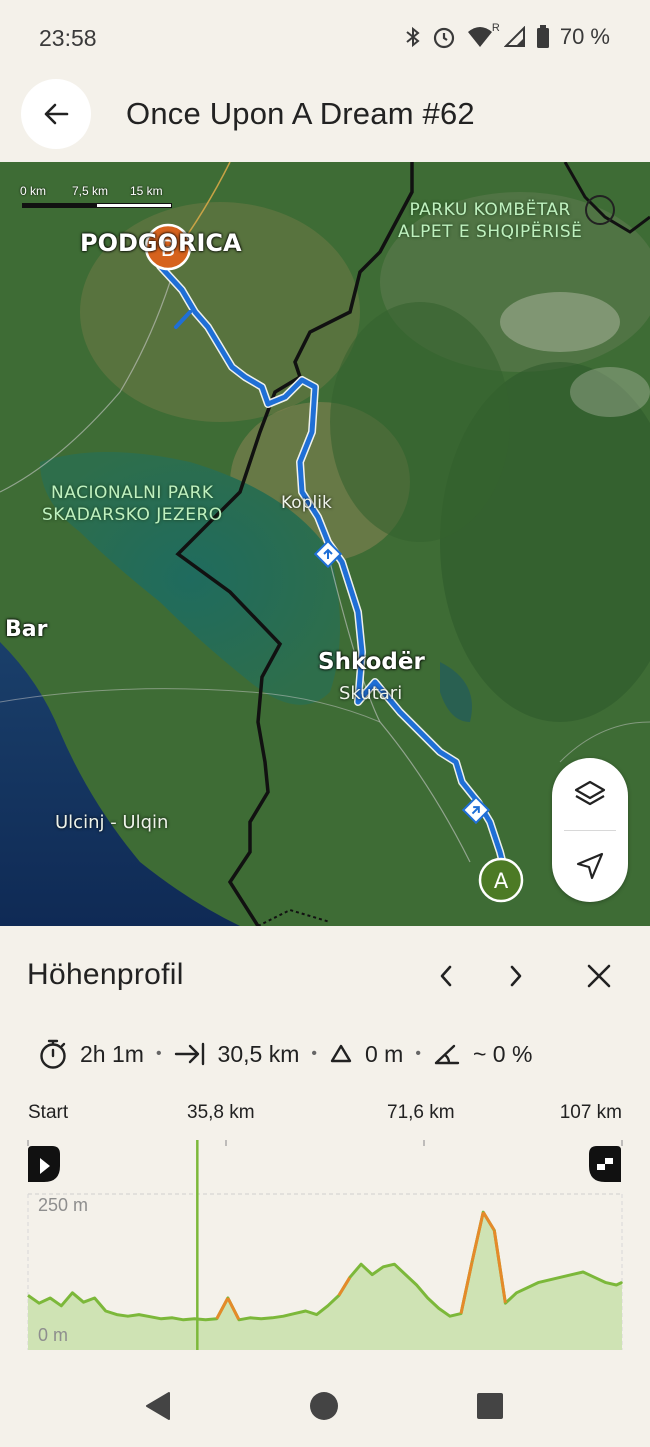 Image resolution: width=650 pixels, height=1447 pixels. I want to click on layers-button, so click(590, 794).